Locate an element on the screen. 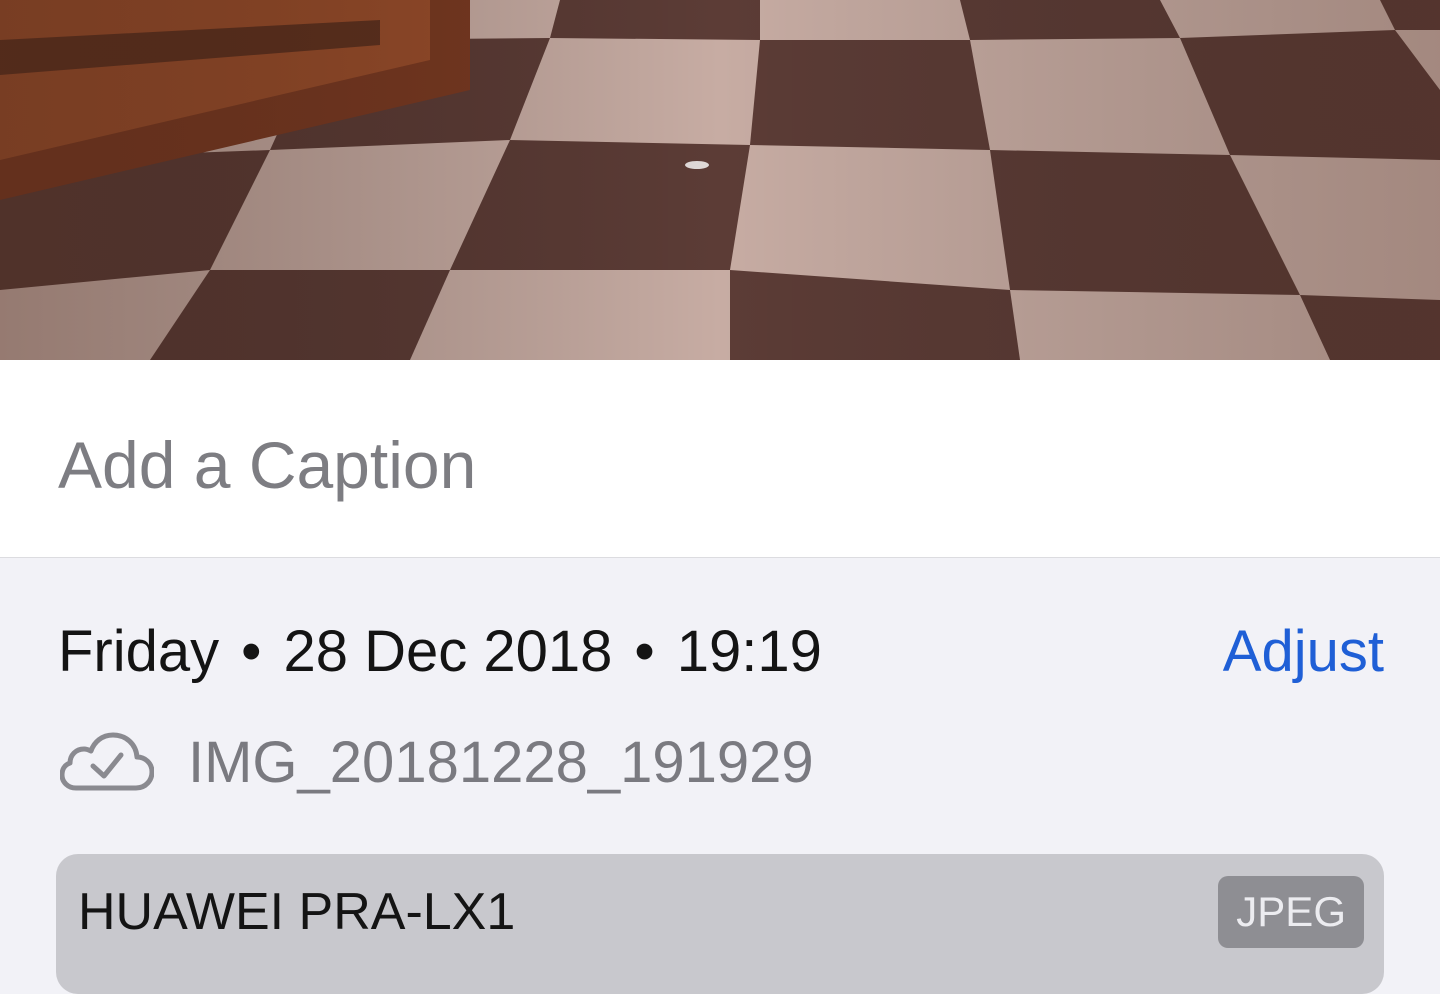 The image size is (1440, 994). file-info-row: IMG_20181228_191929 is located at coordinates (437, 762).